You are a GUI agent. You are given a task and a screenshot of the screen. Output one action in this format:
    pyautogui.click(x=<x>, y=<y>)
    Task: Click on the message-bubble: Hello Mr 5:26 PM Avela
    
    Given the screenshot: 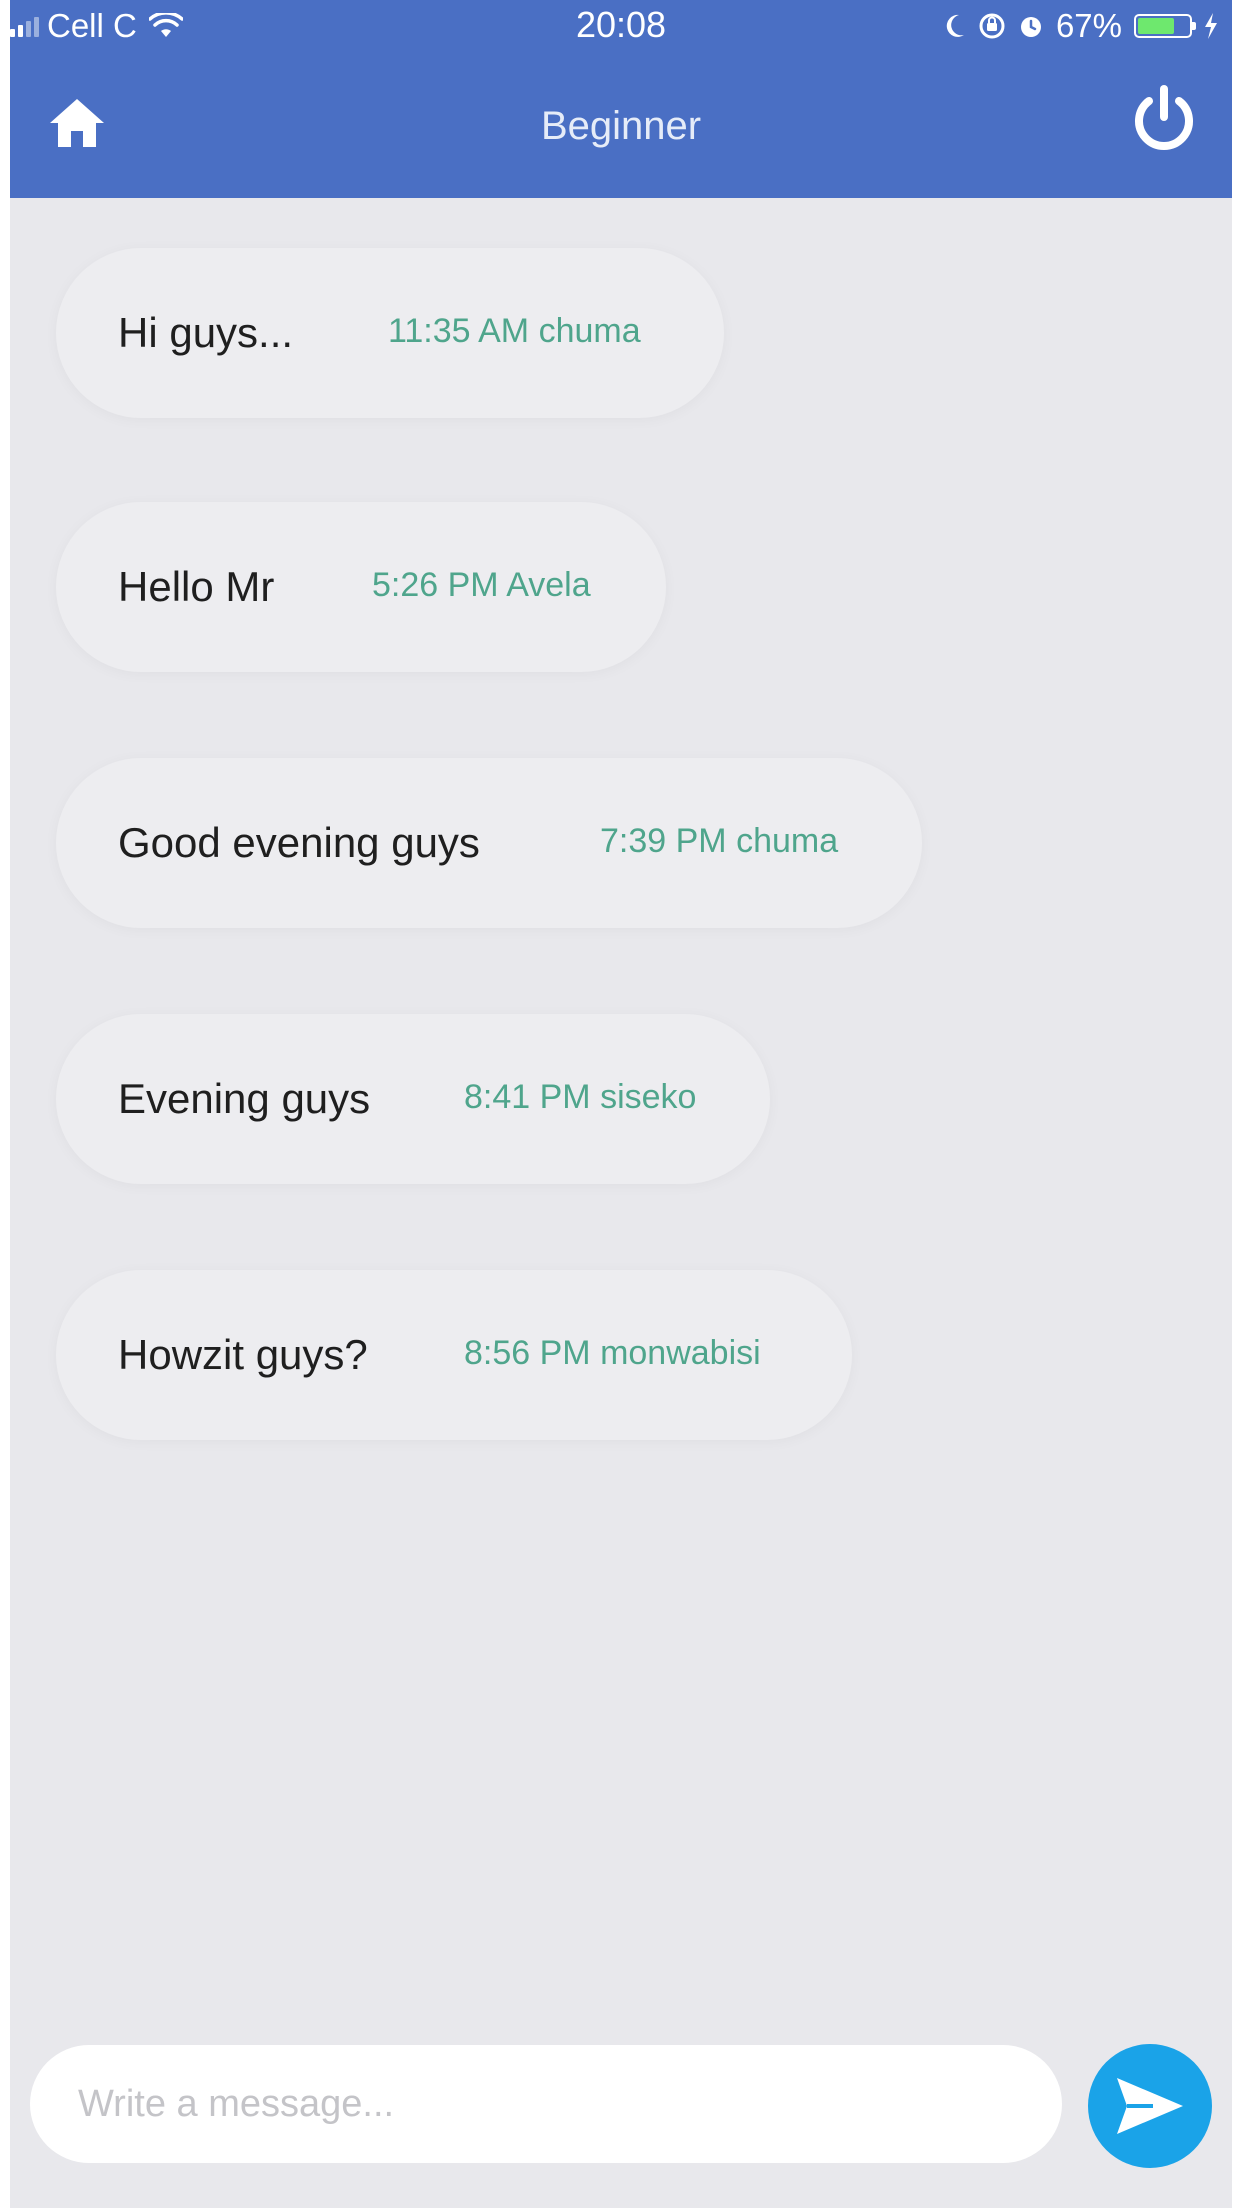 What is the action you would take?
    pyautogui.click(x=361, y=587)
    